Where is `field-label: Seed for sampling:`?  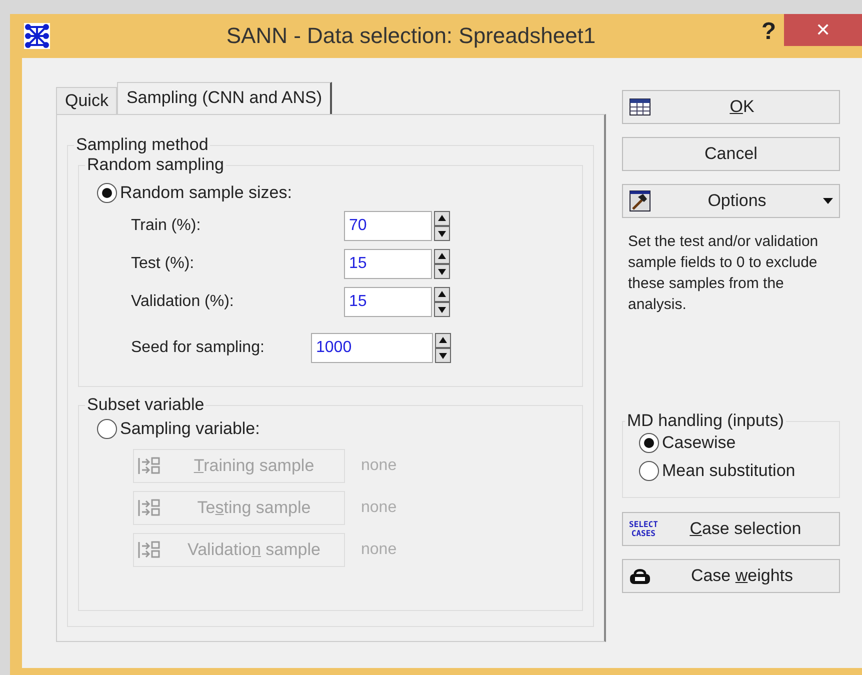 field-label: Seed for sampling: is located at coordinates (198, 348).